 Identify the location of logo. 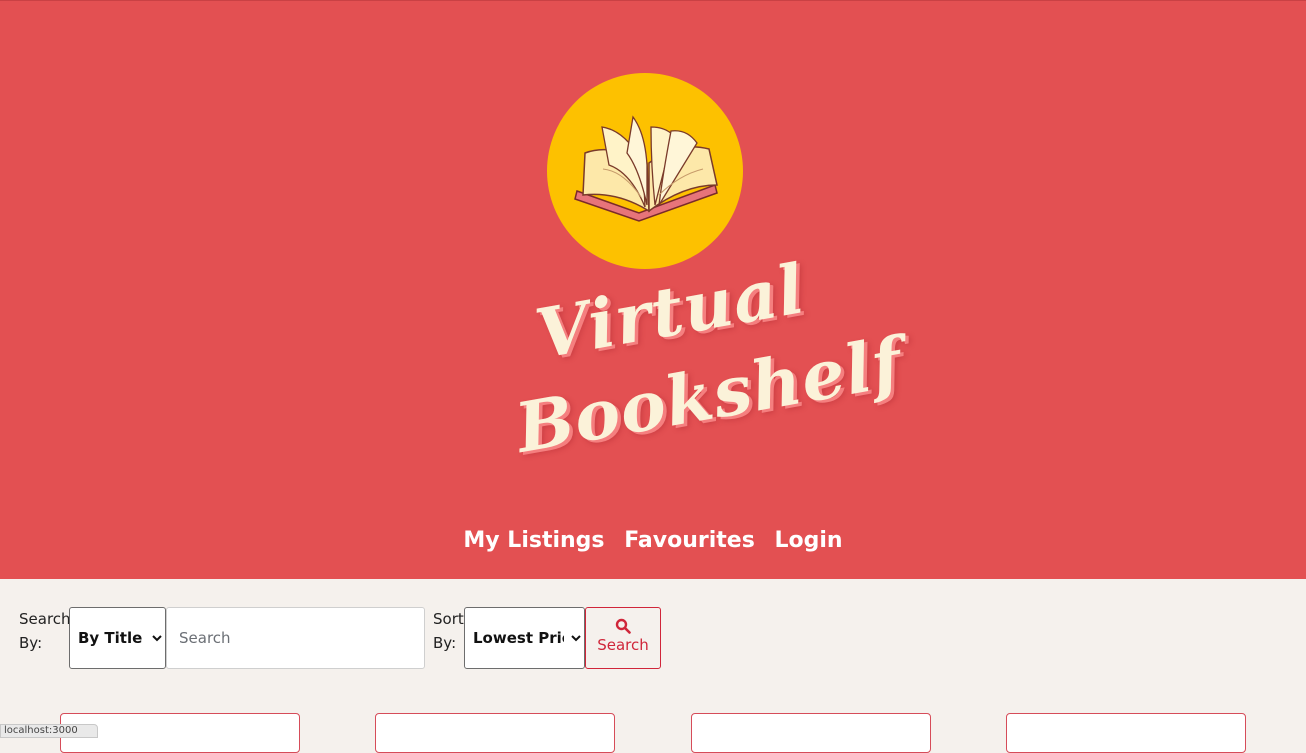
(645, 171).